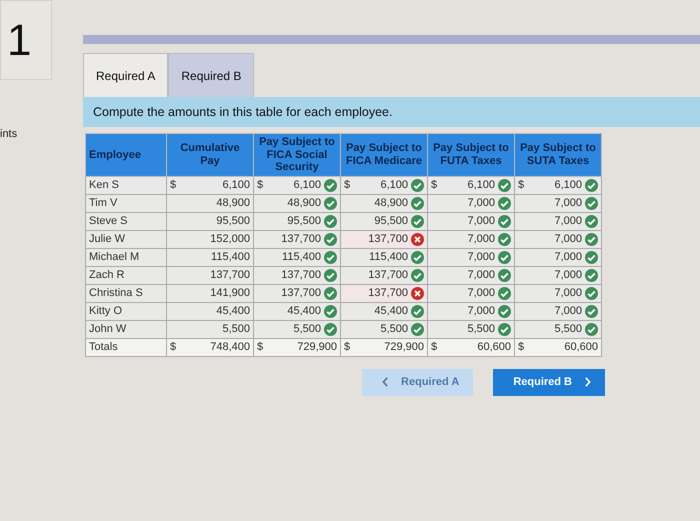 This screenshot has width=700, height=521. I want to click on nav-button: Required B, so click(549, 382).